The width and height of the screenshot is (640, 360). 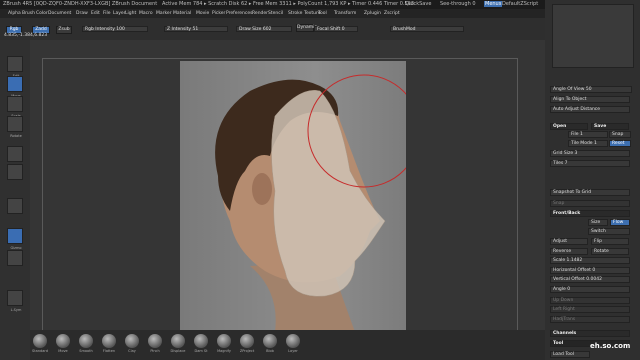 I want to click on angle-of-view-slider: Angle Of View 50, so click(x=591, y=89).